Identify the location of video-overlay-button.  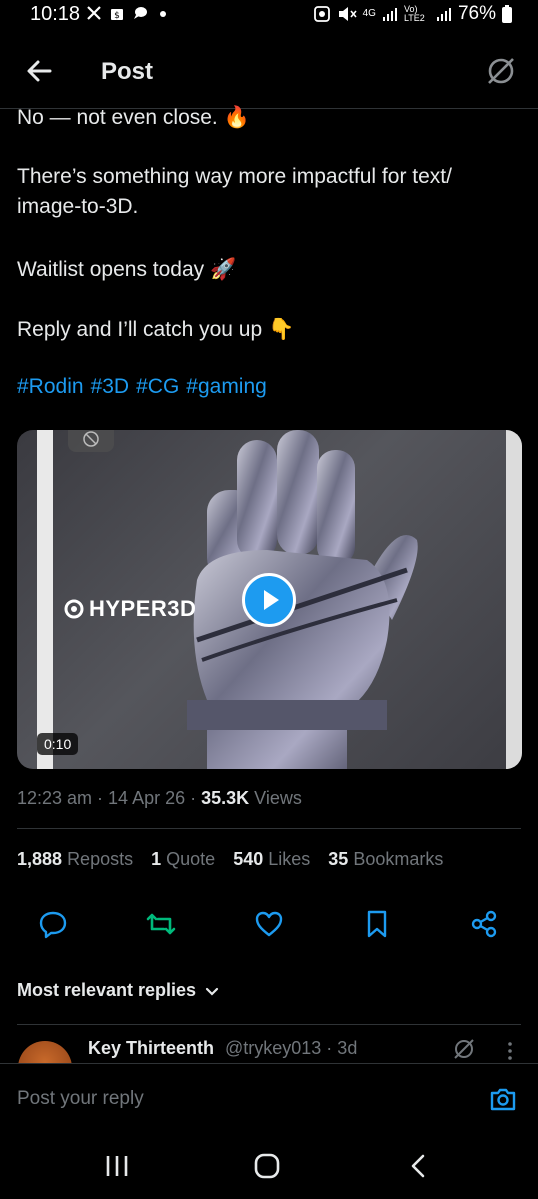
(91, 441).